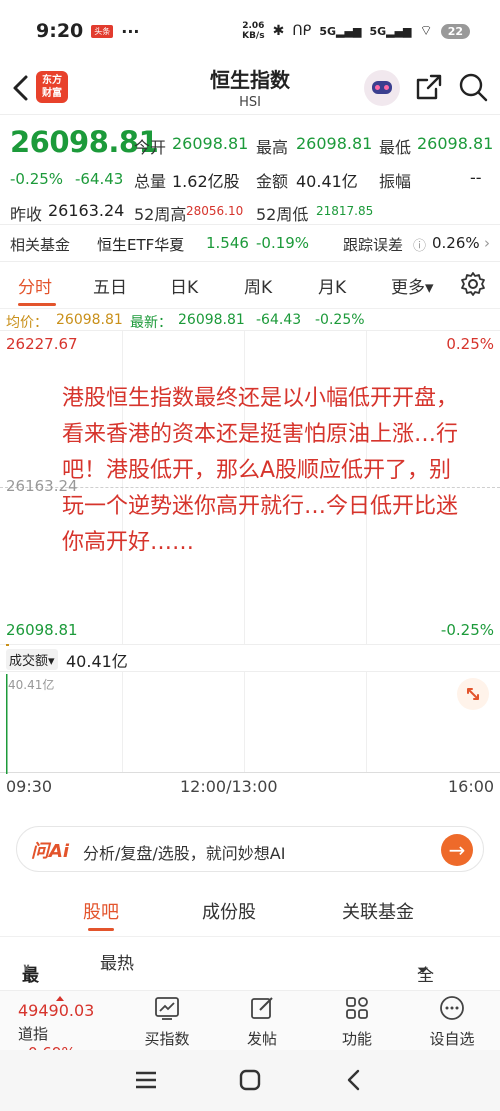  I want to click on active-tab-indicator, so click(37, 304).